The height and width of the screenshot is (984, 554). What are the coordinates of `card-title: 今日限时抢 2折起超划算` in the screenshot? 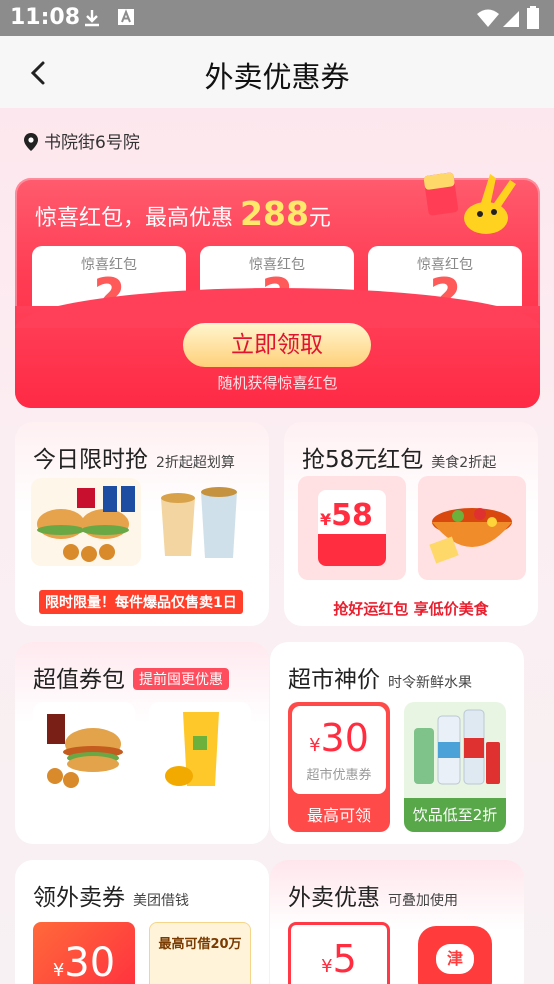 It's located at (134, 457).